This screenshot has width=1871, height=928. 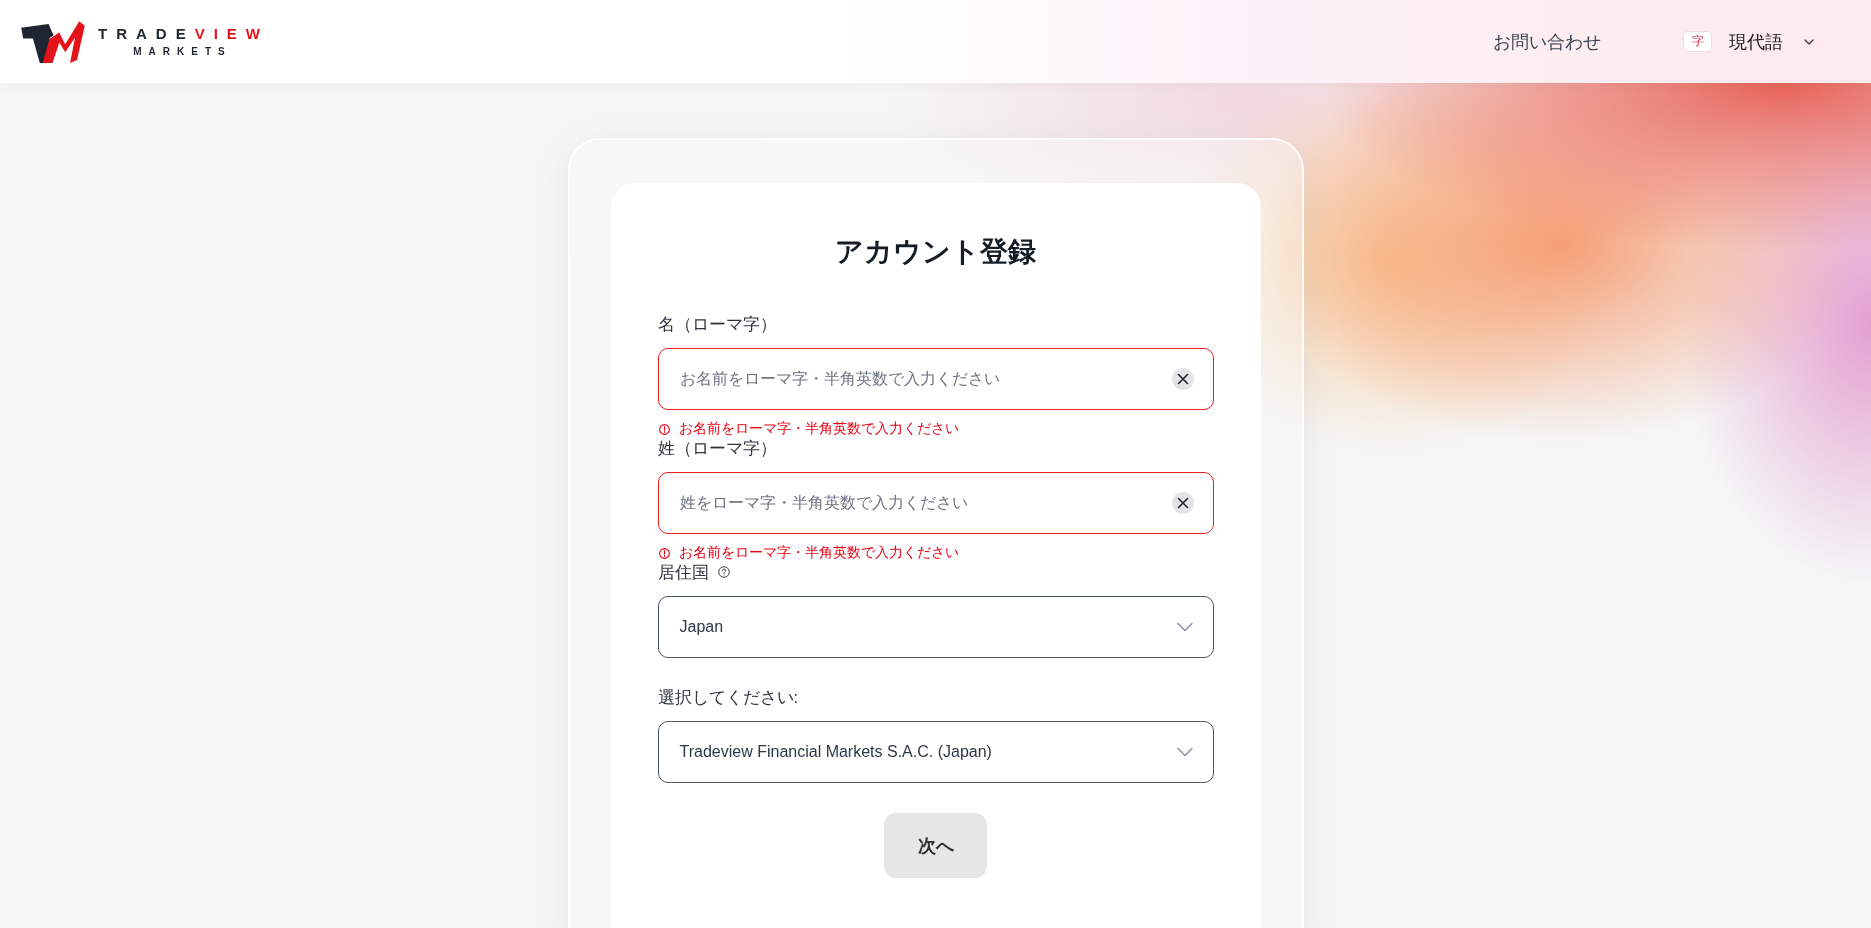 I want to click on language-badge: 字, so click(x=1697, y=41).